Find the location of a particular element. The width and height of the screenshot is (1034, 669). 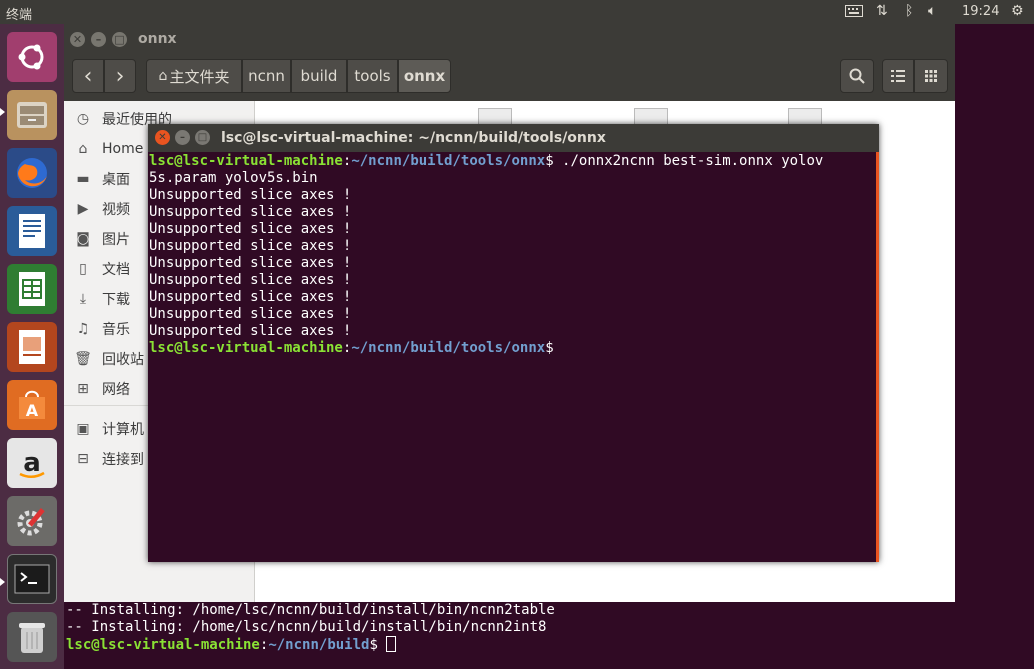

libreoffice-calc-icon is located at coordinates (32, 289).